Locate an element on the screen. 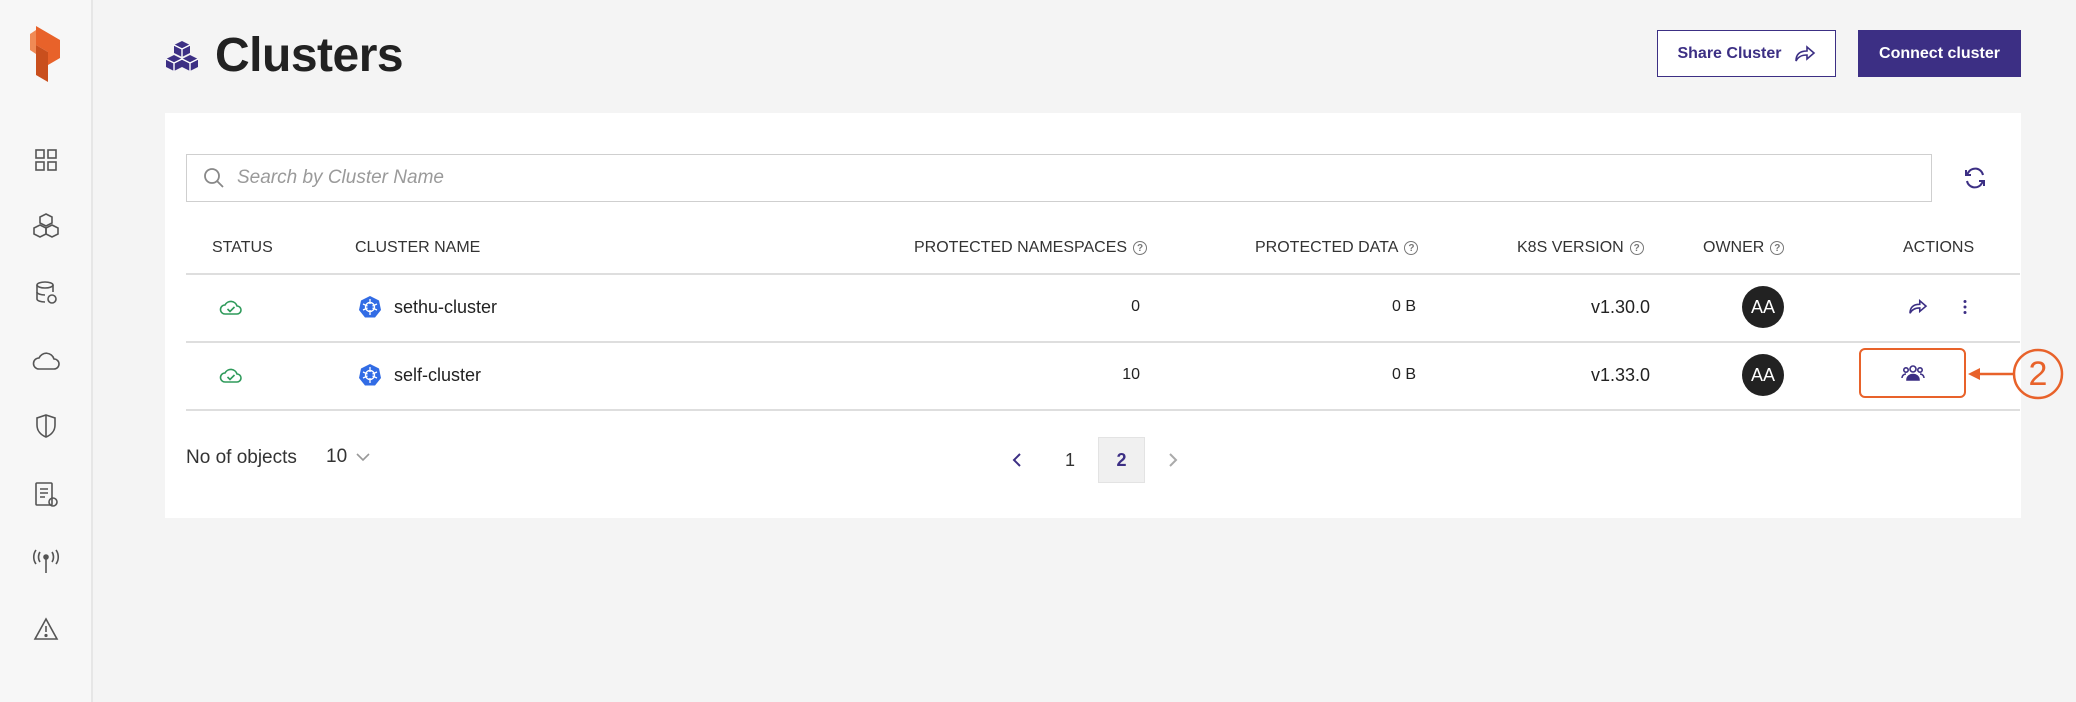 This screenshot has height=702, width=2076. previous-page-button is located at coordinates (1017, 460).